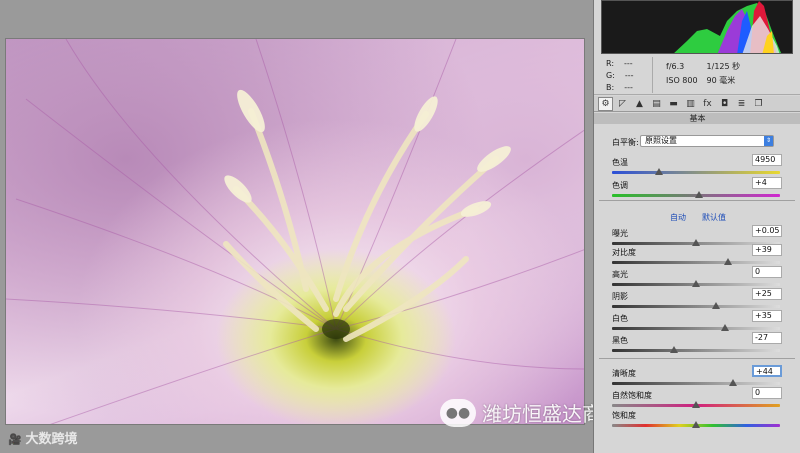 Image resolution: width=800 pixels, height=453 pixels. Describe the element at coordinates (697, 118) in the screenshot. I see `section-title: 基本` at that location.